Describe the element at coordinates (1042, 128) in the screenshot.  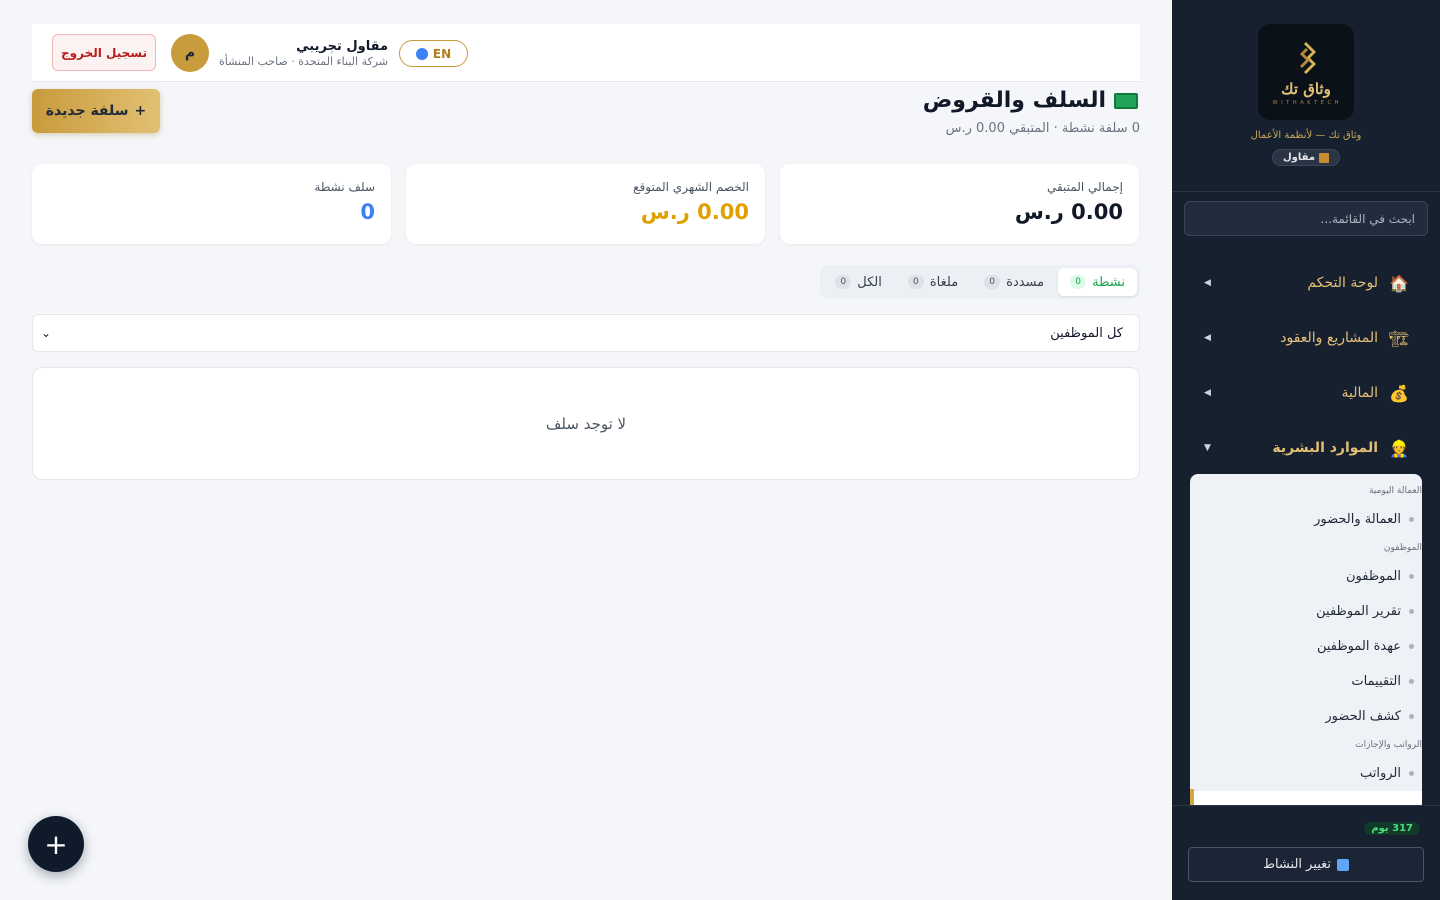
I see `page-subtitle: 0 سلفة نشطة · المتبقي 0.00 ر.س` at that location.